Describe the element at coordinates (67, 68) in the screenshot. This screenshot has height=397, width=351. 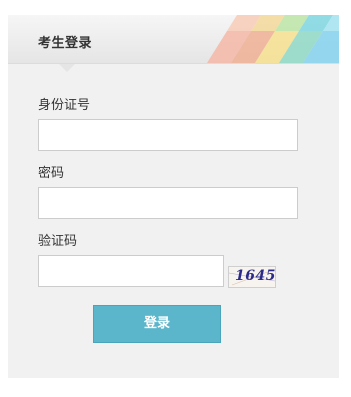
I see `header-pointer` at that location.